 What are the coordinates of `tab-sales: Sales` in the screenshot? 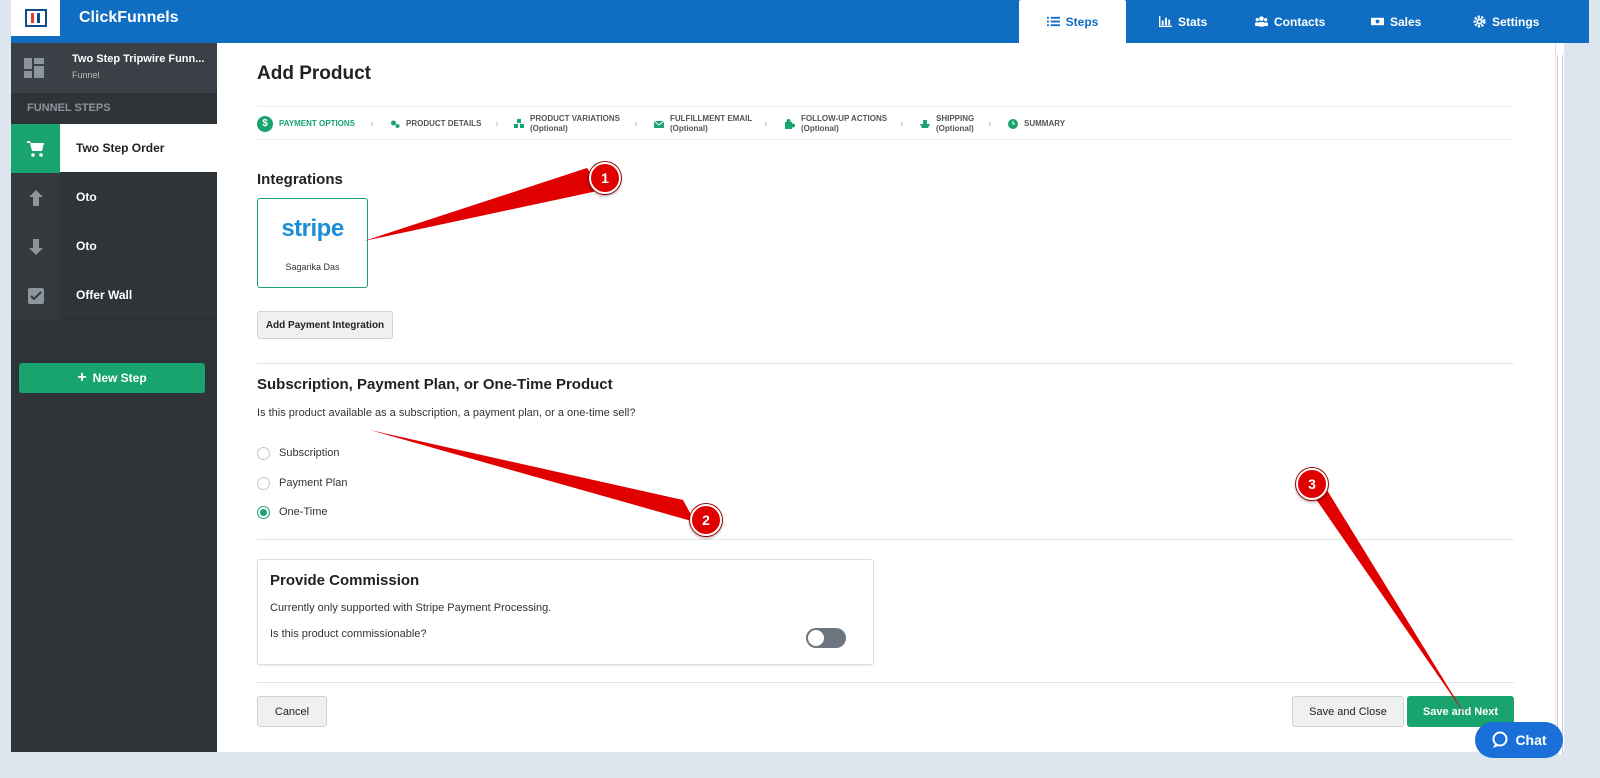 It's located at (1396, 21).